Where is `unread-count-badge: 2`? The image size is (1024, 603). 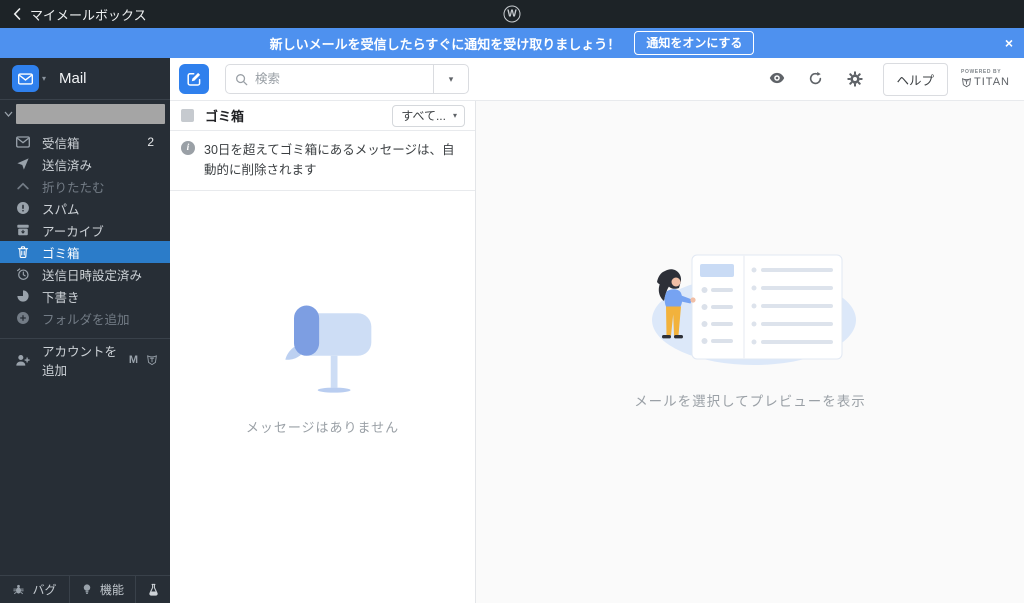 unread-count-badge: 2 is located at coordinates (150, 142).